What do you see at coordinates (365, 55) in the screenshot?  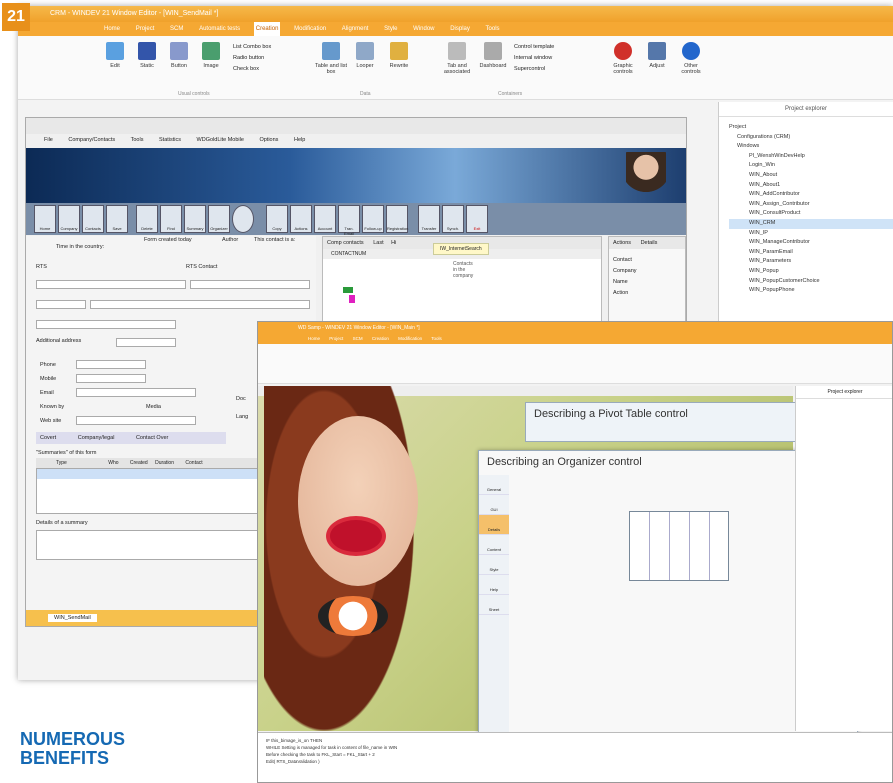 I see `ribbon-looper-button: Looper` at bounding box center [365, 55].